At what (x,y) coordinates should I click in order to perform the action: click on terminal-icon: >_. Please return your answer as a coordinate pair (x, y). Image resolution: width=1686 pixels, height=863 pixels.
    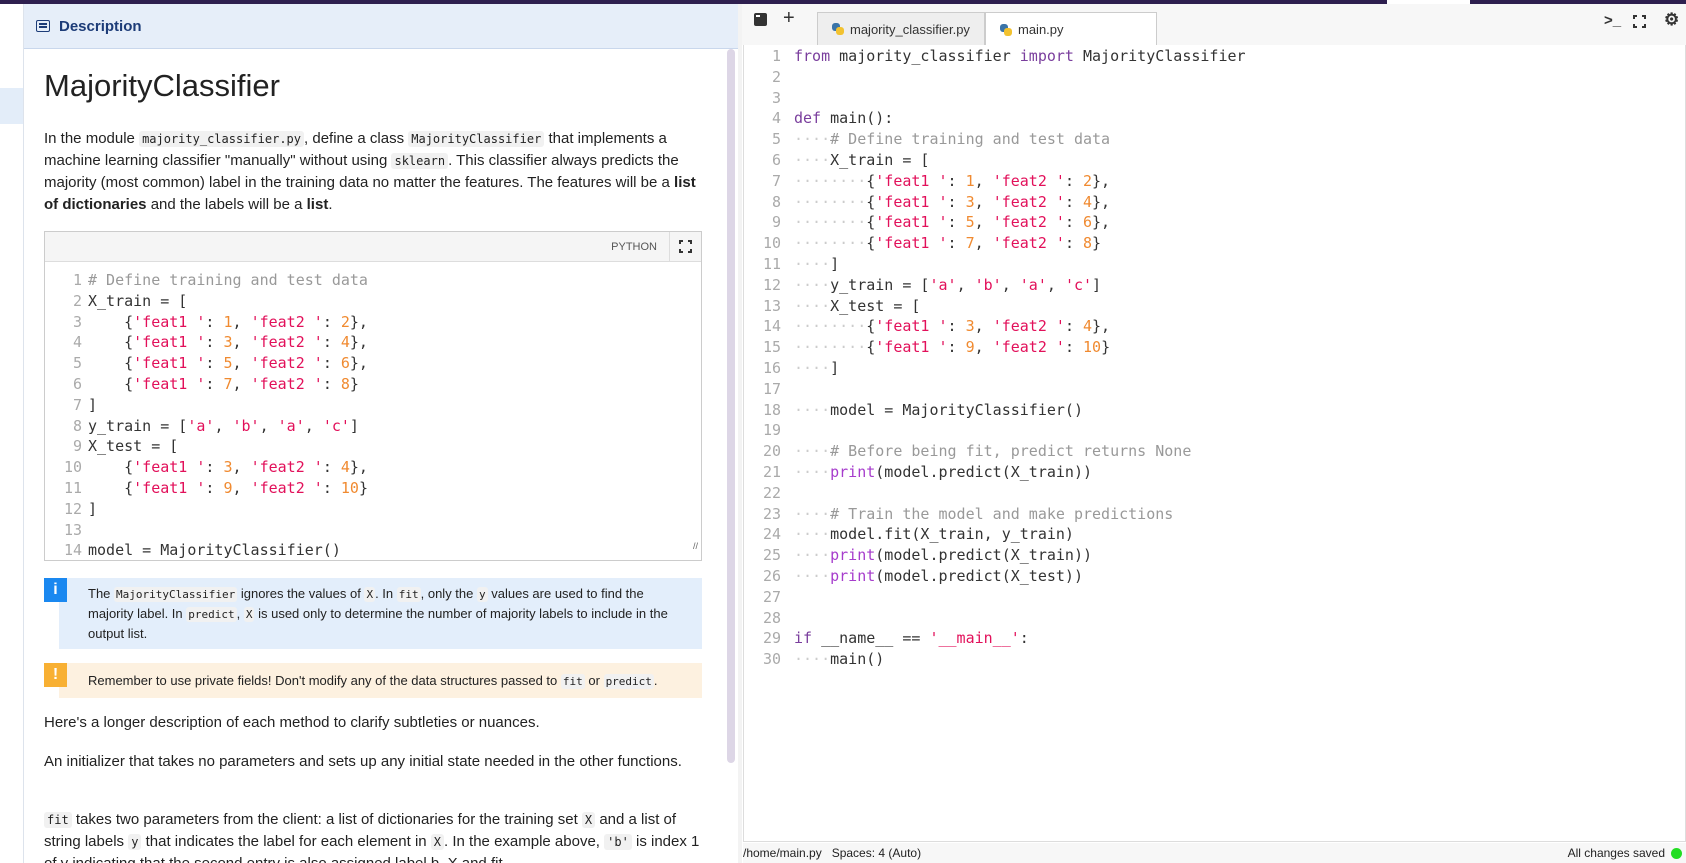
    Looking at the image, I should click on (1612, 20).